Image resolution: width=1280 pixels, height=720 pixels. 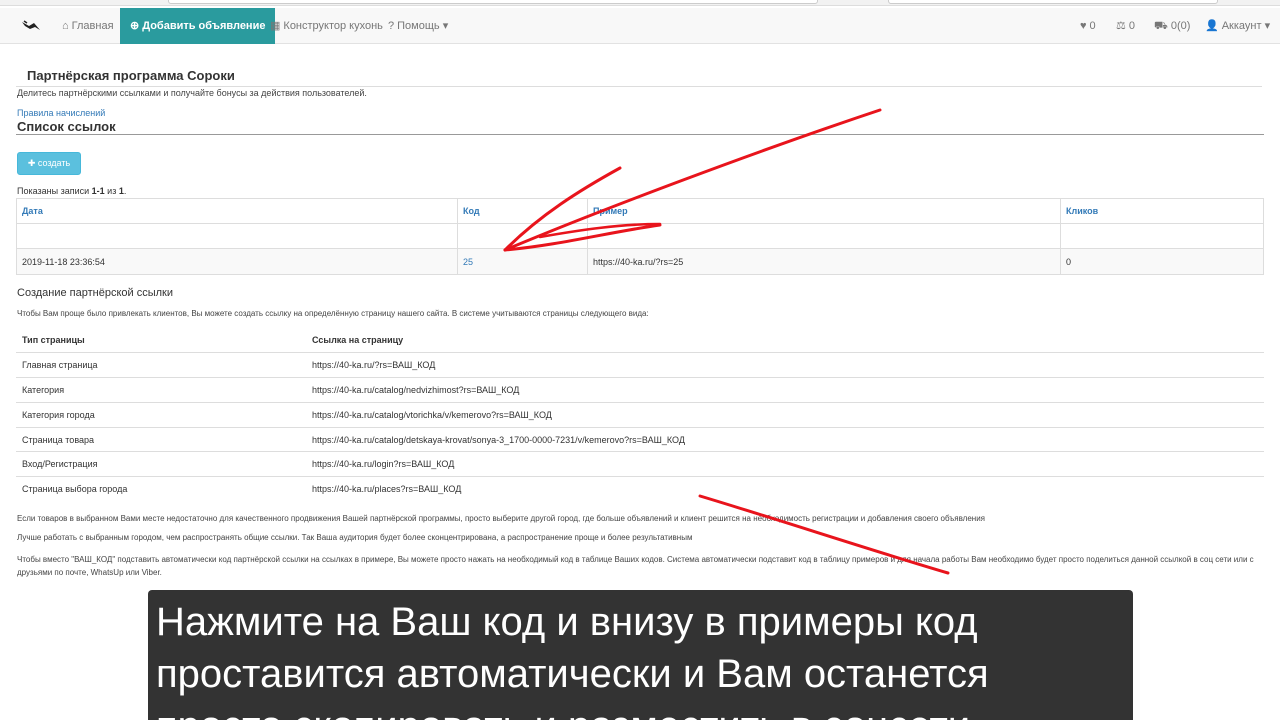 I want to click on compare-icon: ⚖, so click(x=1121, y=26).